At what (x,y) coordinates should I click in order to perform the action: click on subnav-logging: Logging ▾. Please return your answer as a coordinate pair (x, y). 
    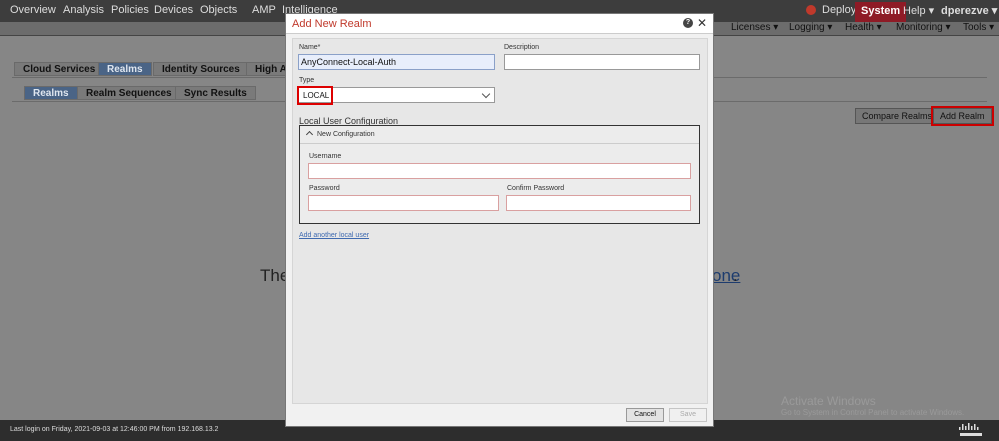
    Looking at the image, I should click on (810, 27).